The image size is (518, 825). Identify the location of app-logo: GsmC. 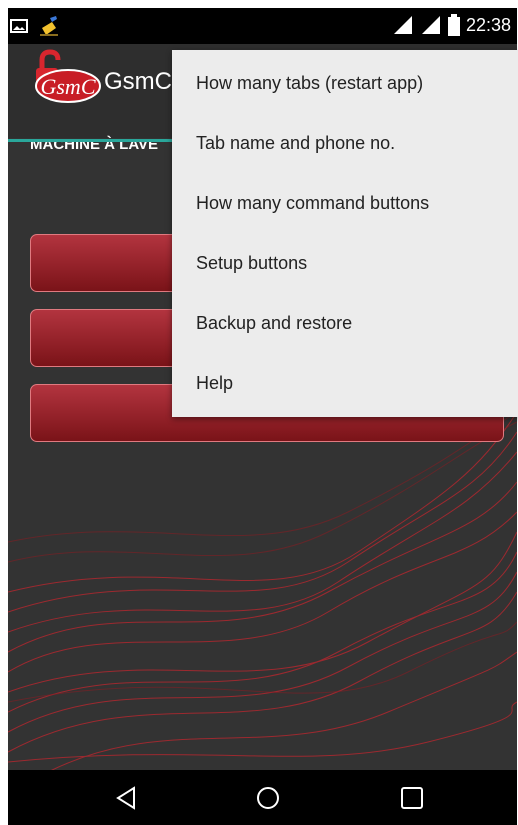
(68, 76).